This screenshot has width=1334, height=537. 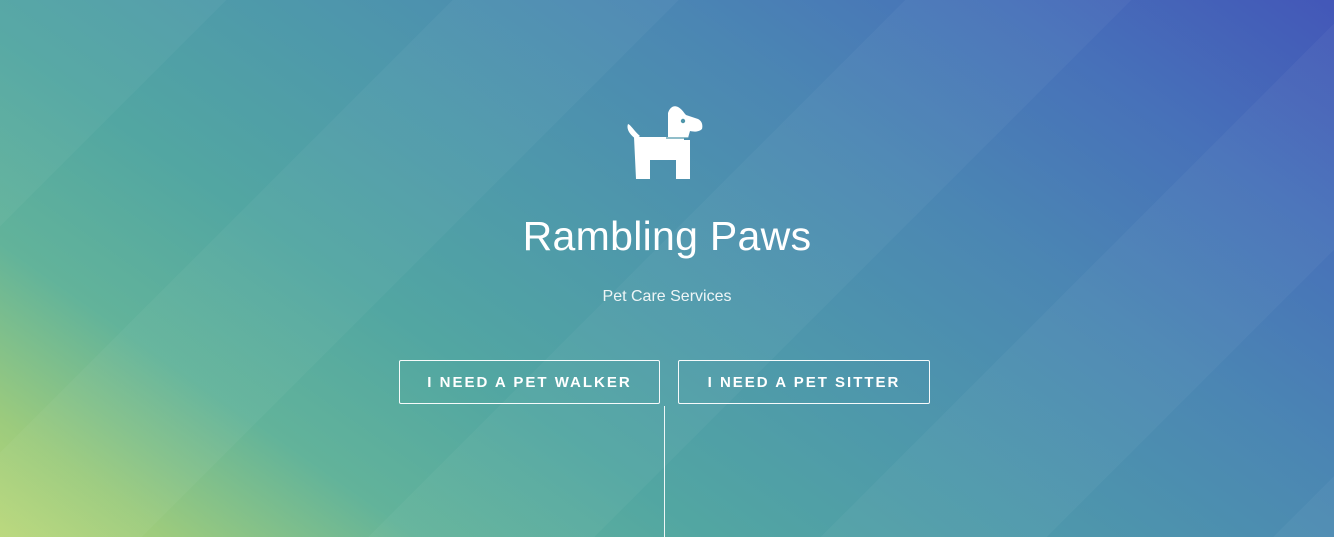 What do you see at coordinates (664, 471) in the screenshot?
I see `vertical-divider` at bounding box center [664, 471].